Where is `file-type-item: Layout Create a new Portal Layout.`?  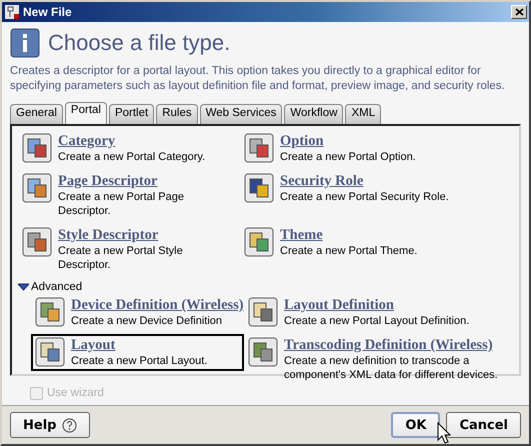 file-type-item: Layout Create a new Portal Layout. is located at coordinates (137, 352).